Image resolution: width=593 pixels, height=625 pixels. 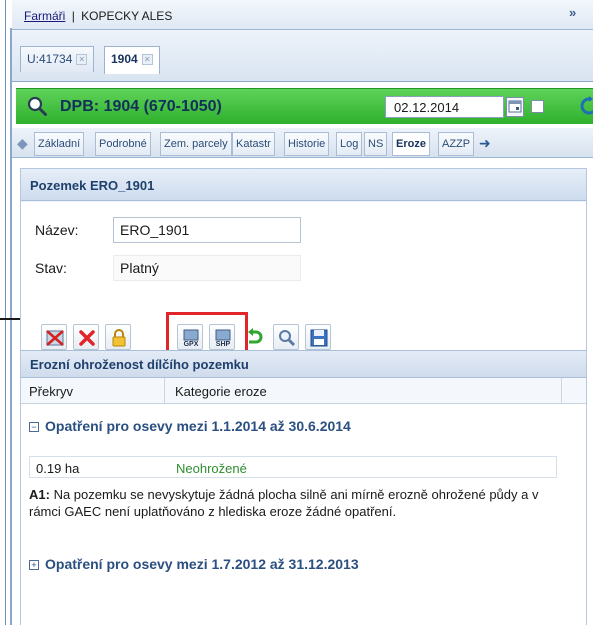 I want to click on tab-u41734: U:41734 ✕, so click(x=57, y=59).